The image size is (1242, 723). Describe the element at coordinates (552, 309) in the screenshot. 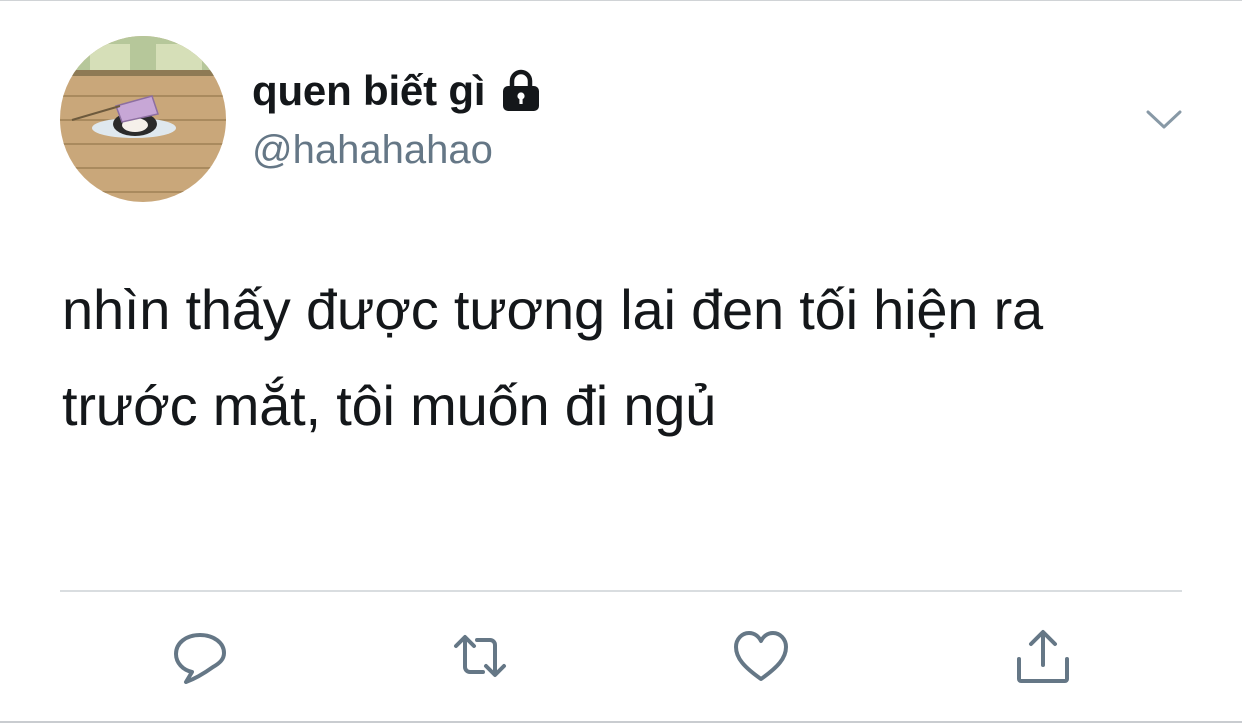

I see `tweet-text-line: nhìn thấy được tương lai đen tối hiện ra` at that location.